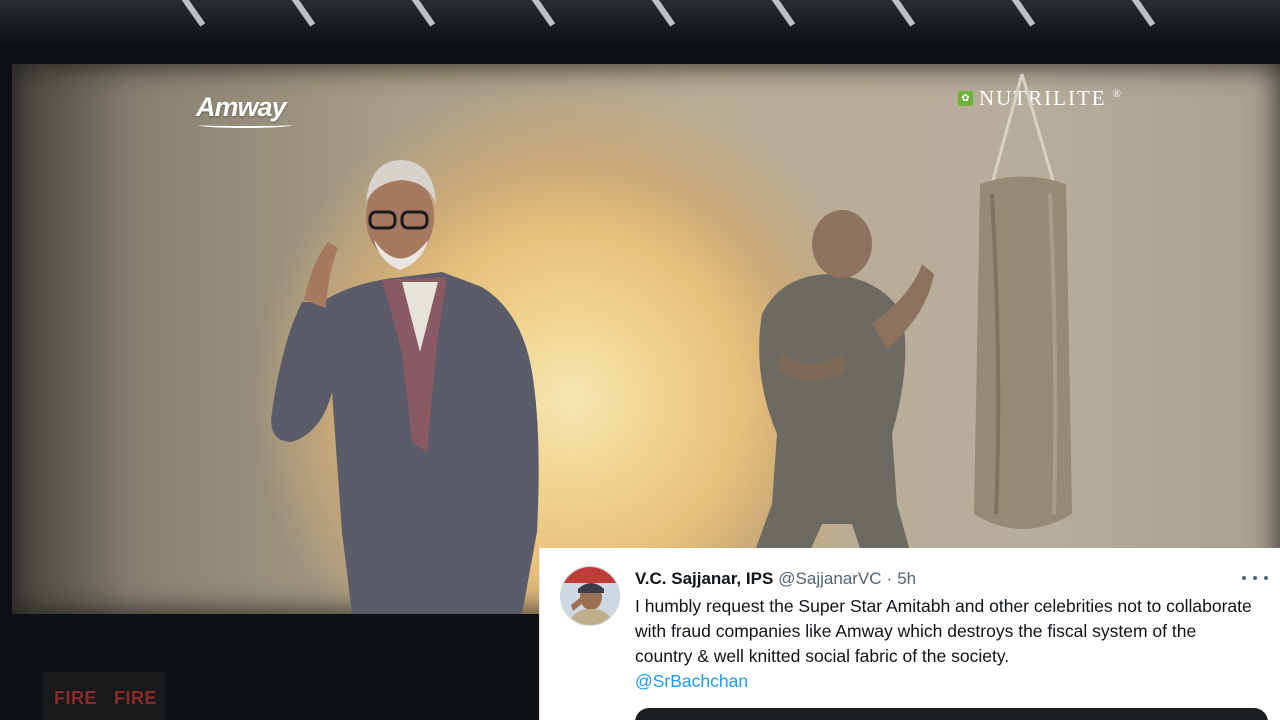  Describe the element at coordinates (1255, 578) in the screenshot. I see `more-options-icon` at that location.